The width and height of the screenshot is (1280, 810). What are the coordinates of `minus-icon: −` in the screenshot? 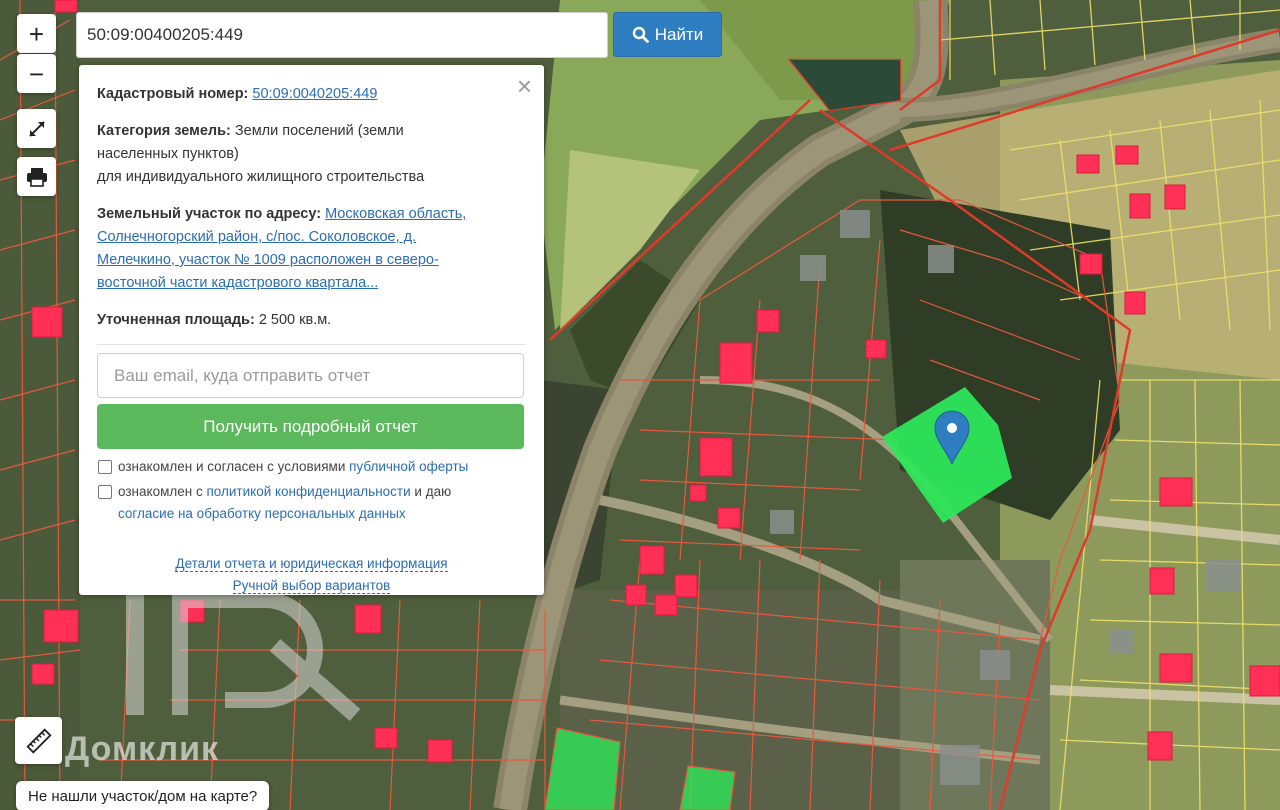 It's located at (36, 73).